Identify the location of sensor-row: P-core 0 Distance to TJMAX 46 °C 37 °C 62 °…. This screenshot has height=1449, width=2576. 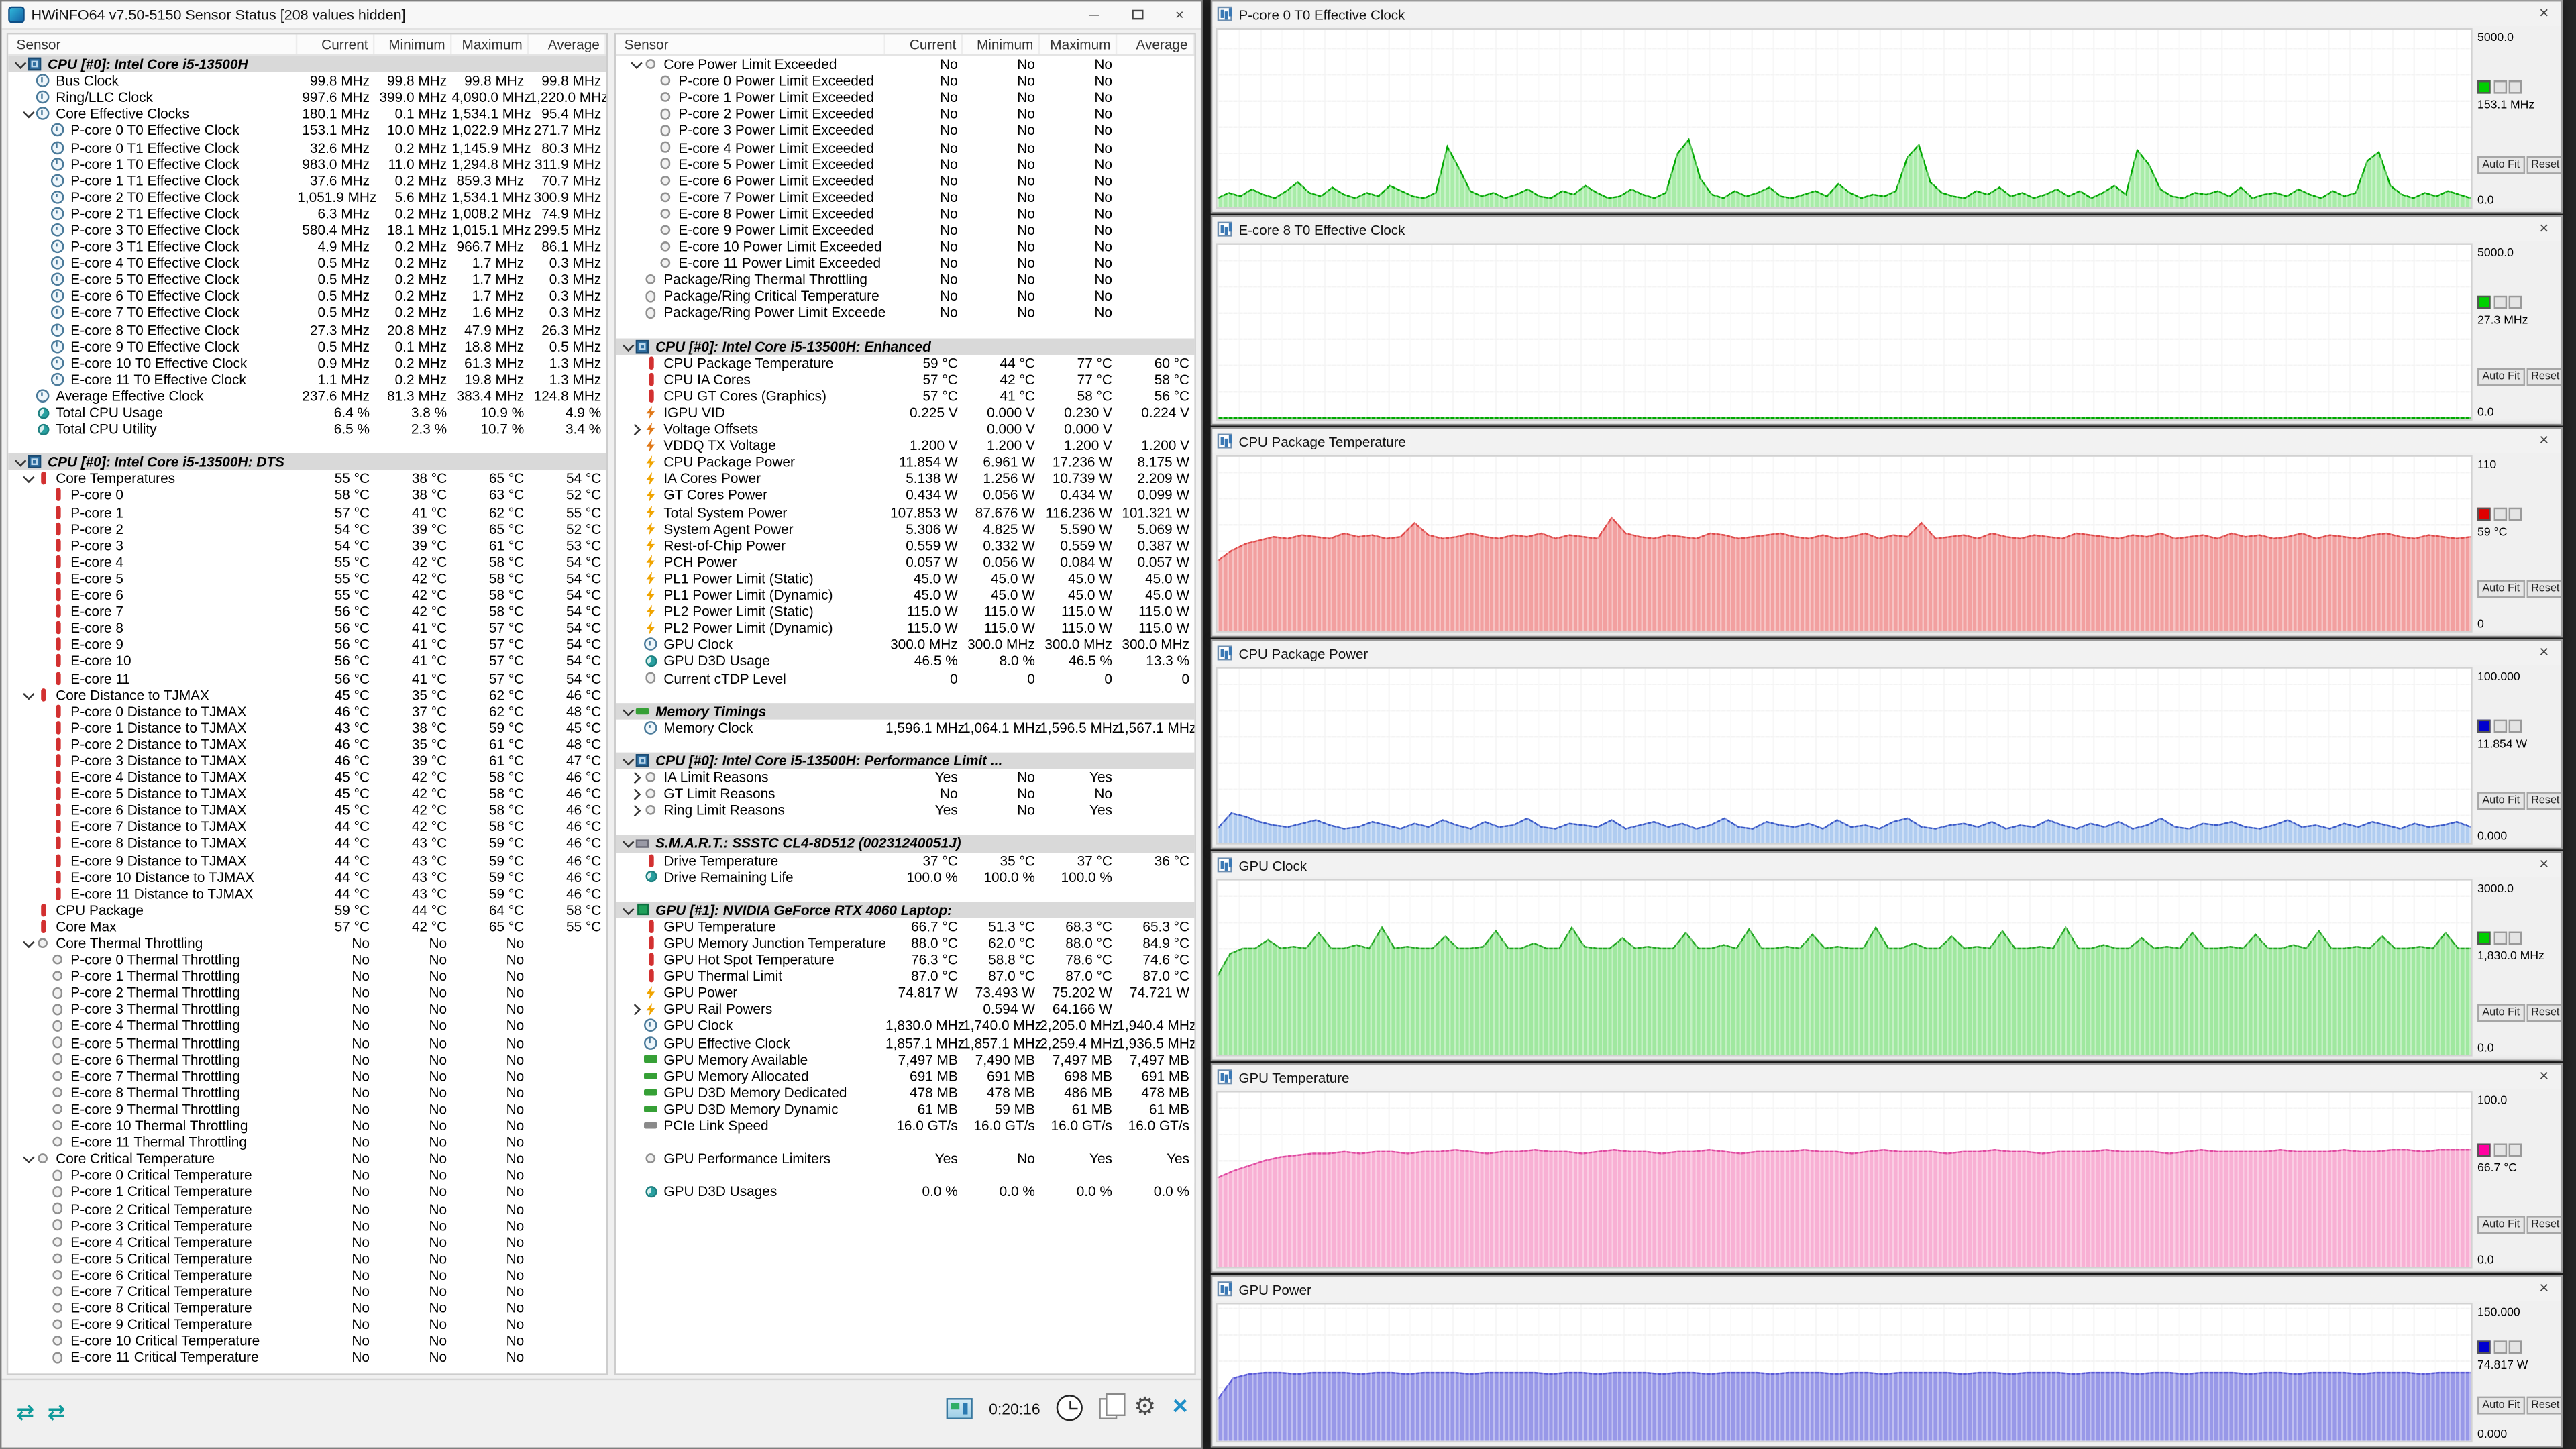
(307, 710).